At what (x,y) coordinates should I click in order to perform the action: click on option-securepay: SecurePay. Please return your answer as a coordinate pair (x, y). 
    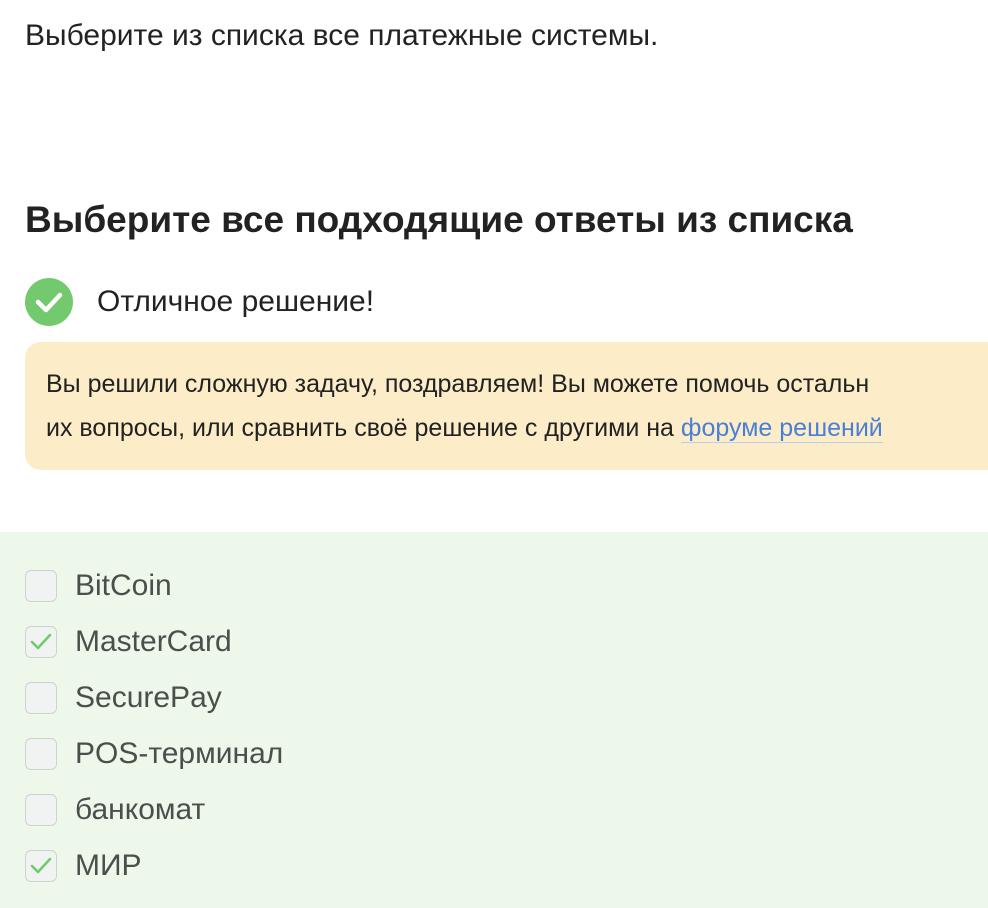
    Looking at the image, I should click on (123, 698).